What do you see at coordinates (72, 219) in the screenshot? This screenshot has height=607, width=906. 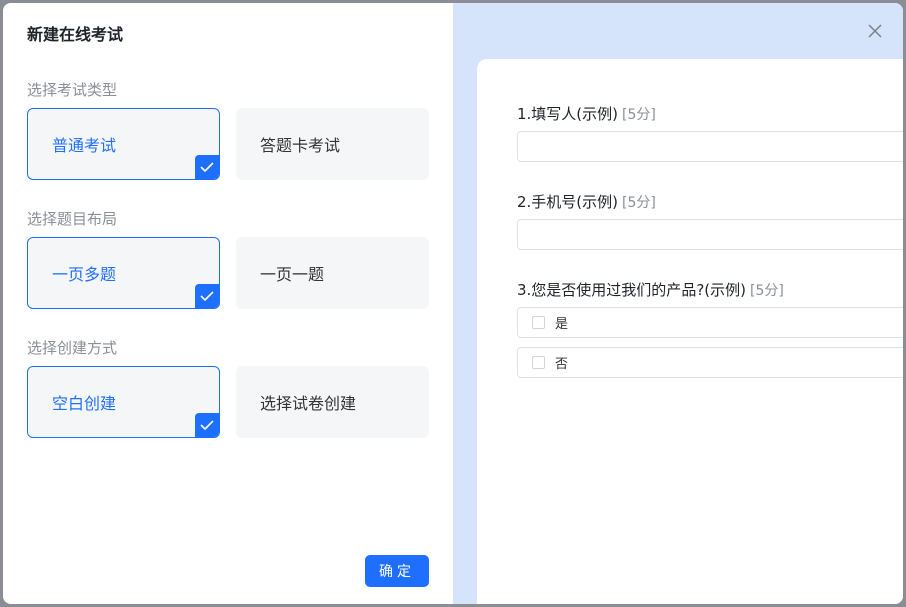 I see `section-label-layout: 选择题目布局` at bounding box center [72, 219].